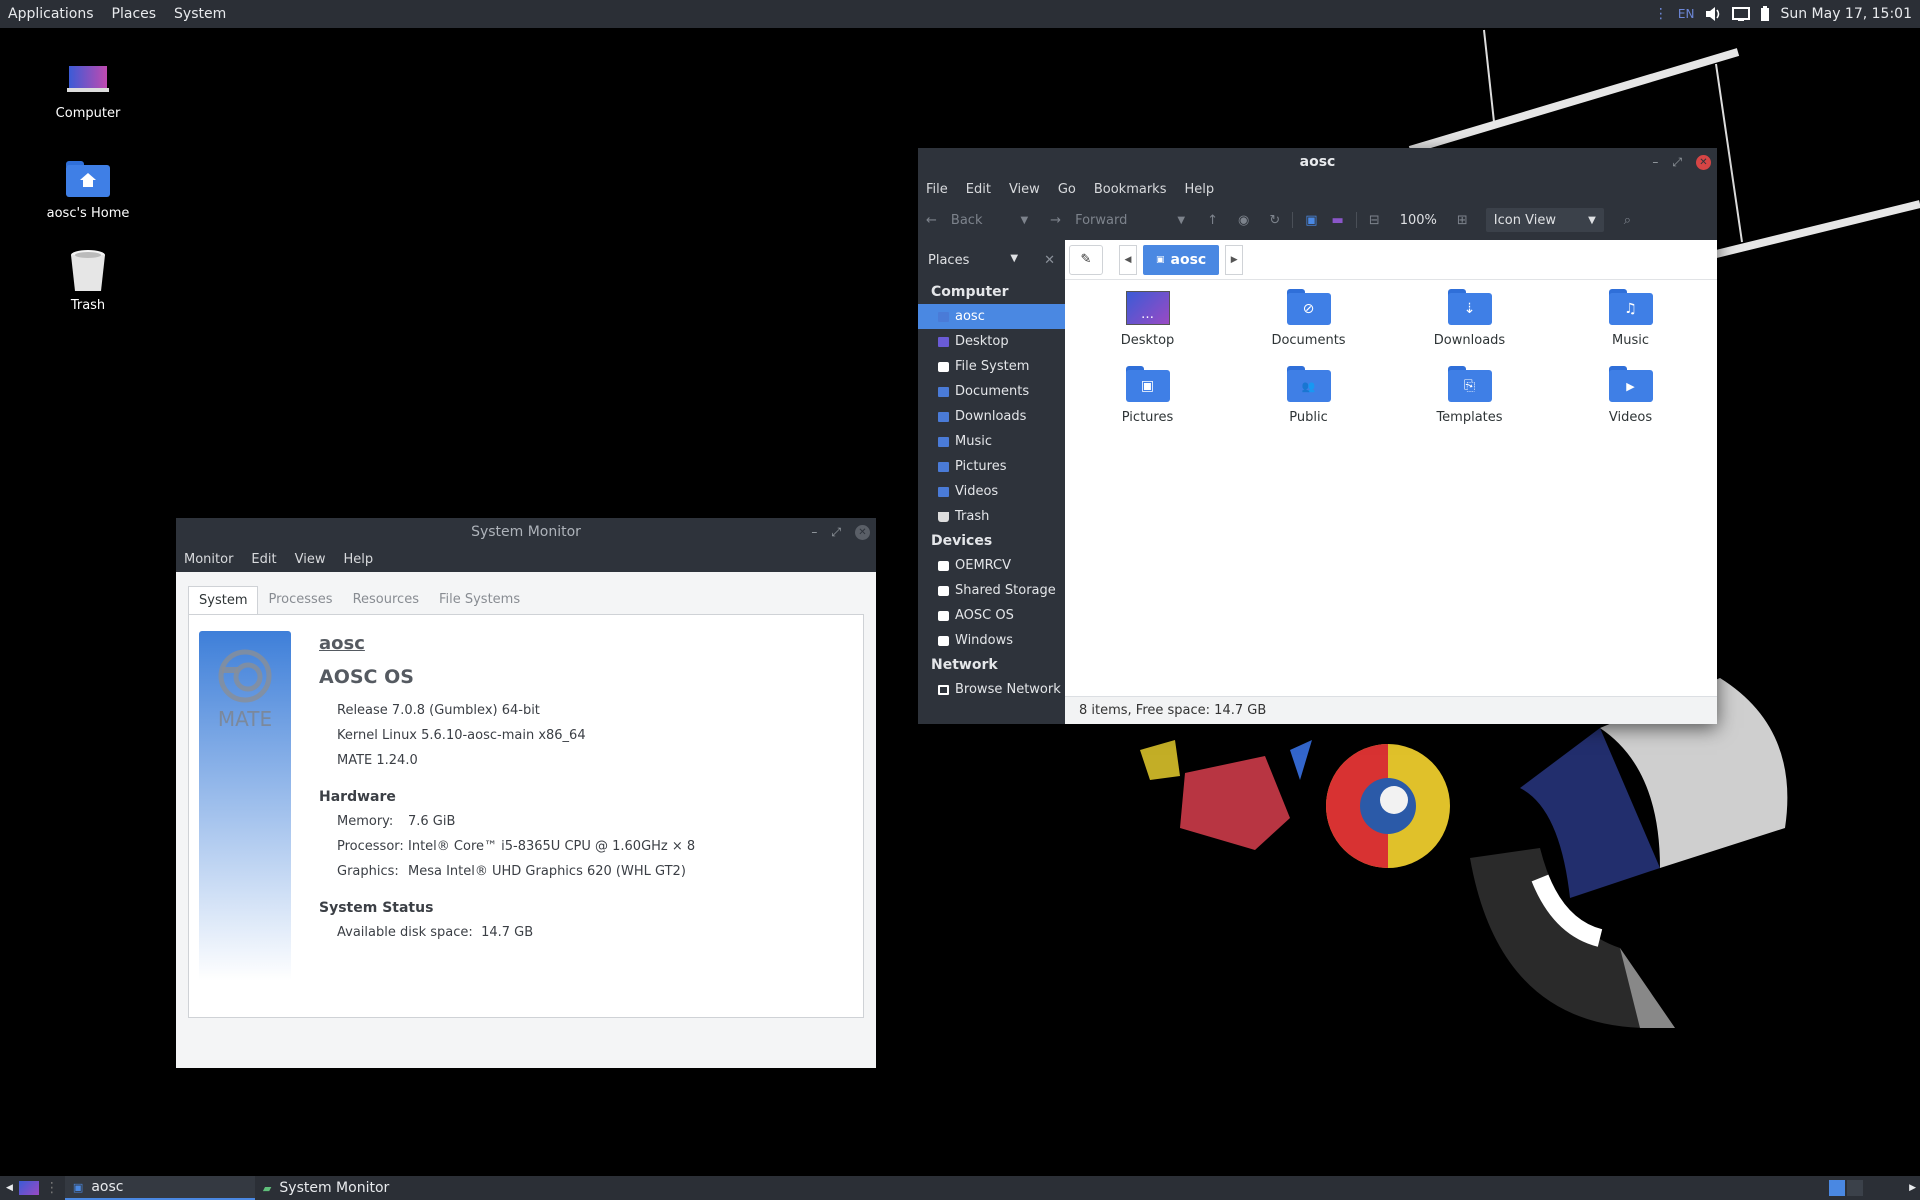 The width and height of the screenshot is (1920, 1200). I want to click on back-button: ← Back, so click(954, 220).